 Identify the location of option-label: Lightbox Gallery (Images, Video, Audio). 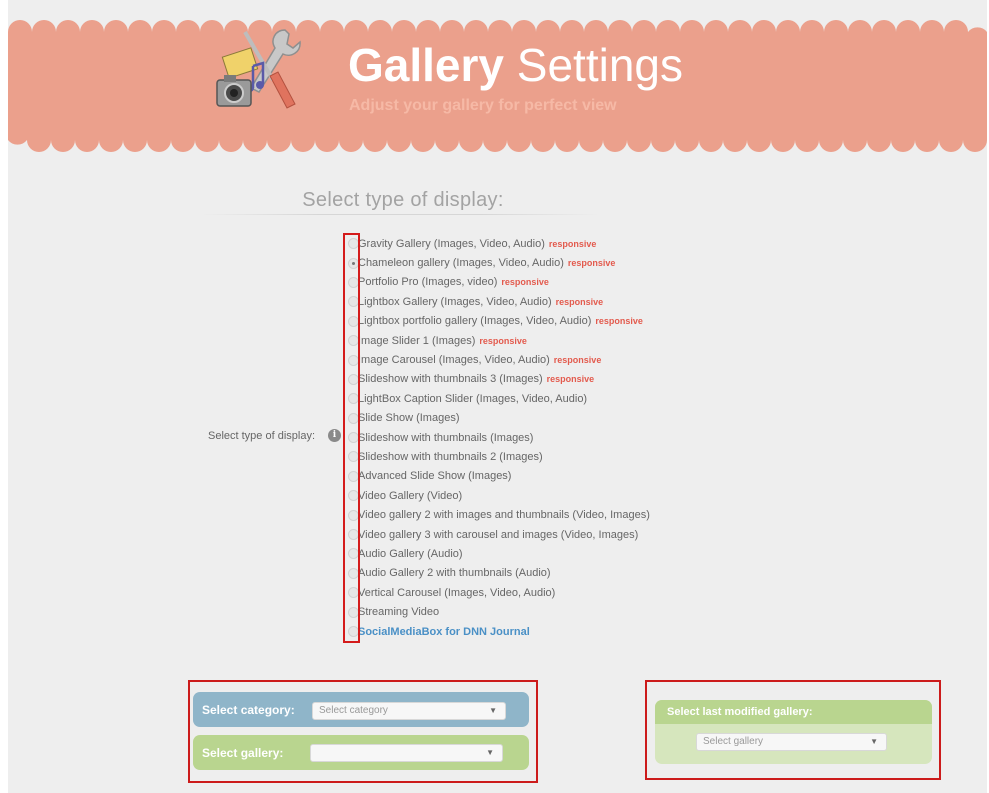
(455, 301).